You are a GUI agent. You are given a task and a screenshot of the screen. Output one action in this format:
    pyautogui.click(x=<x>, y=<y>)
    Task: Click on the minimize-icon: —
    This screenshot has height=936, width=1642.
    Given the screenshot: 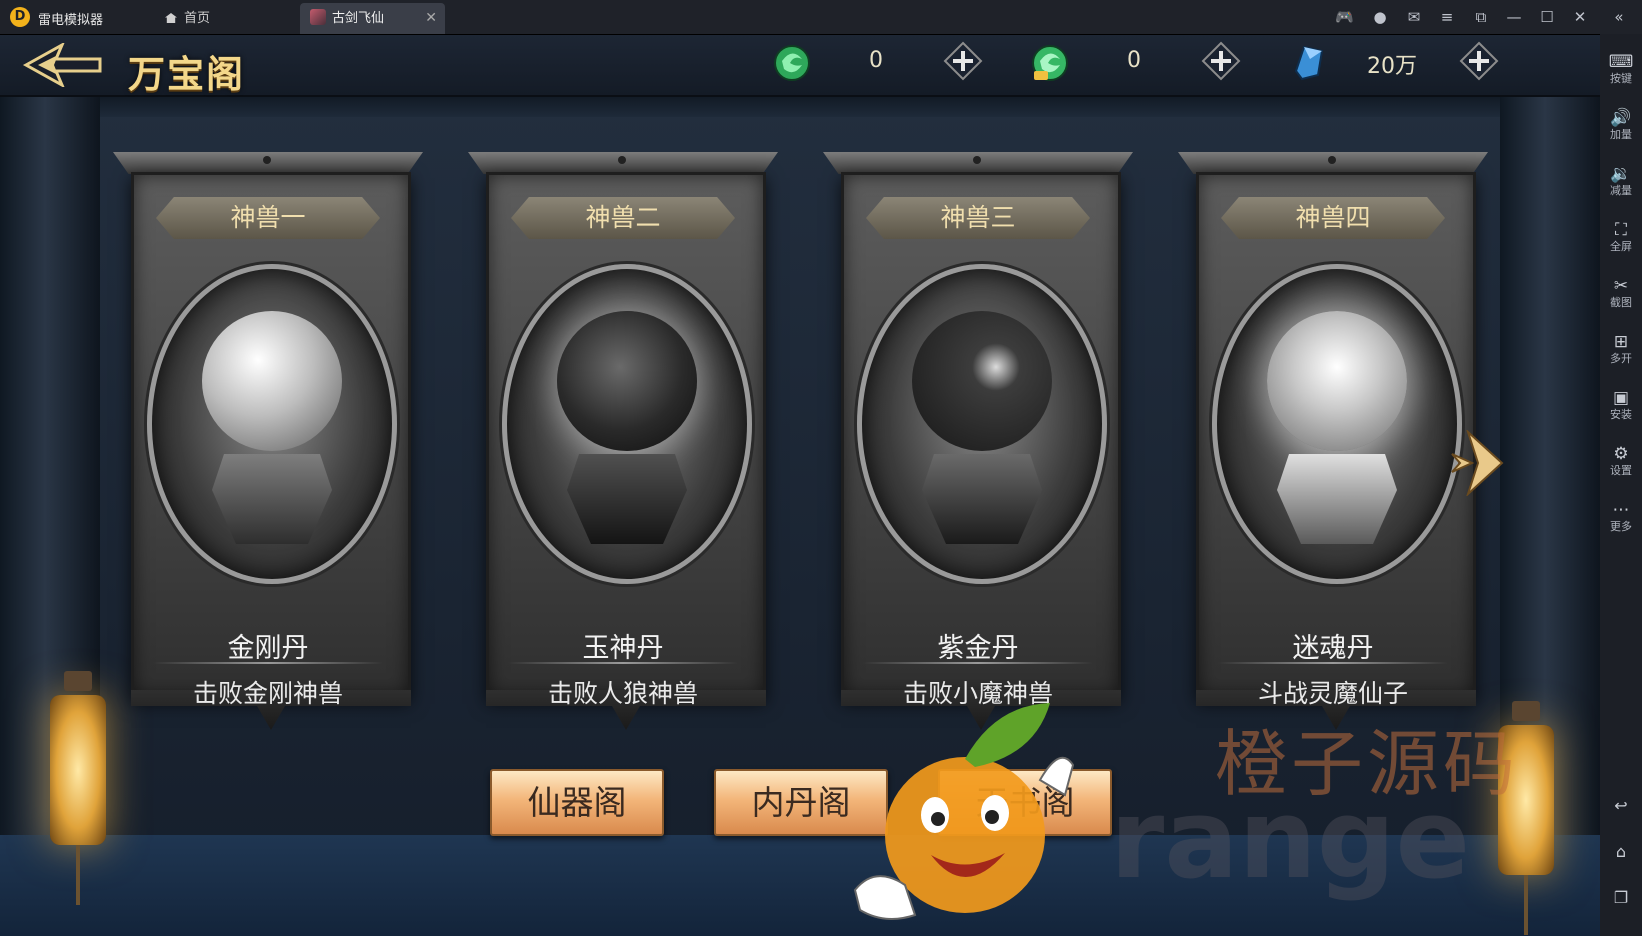 What is the action you would take?
    pyautogui.click(x=1514, y=17)
    